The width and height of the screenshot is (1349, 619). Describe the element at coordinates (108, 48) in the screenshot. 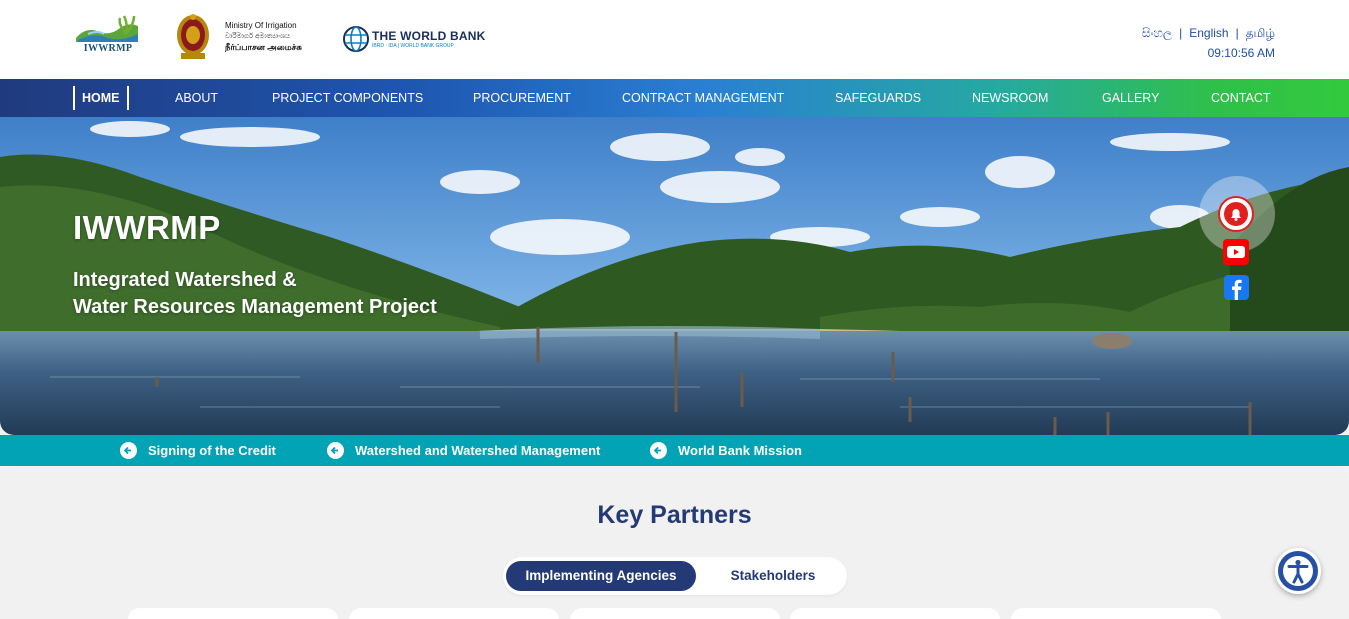

I see `logo-text: IWWRMP` at that location.